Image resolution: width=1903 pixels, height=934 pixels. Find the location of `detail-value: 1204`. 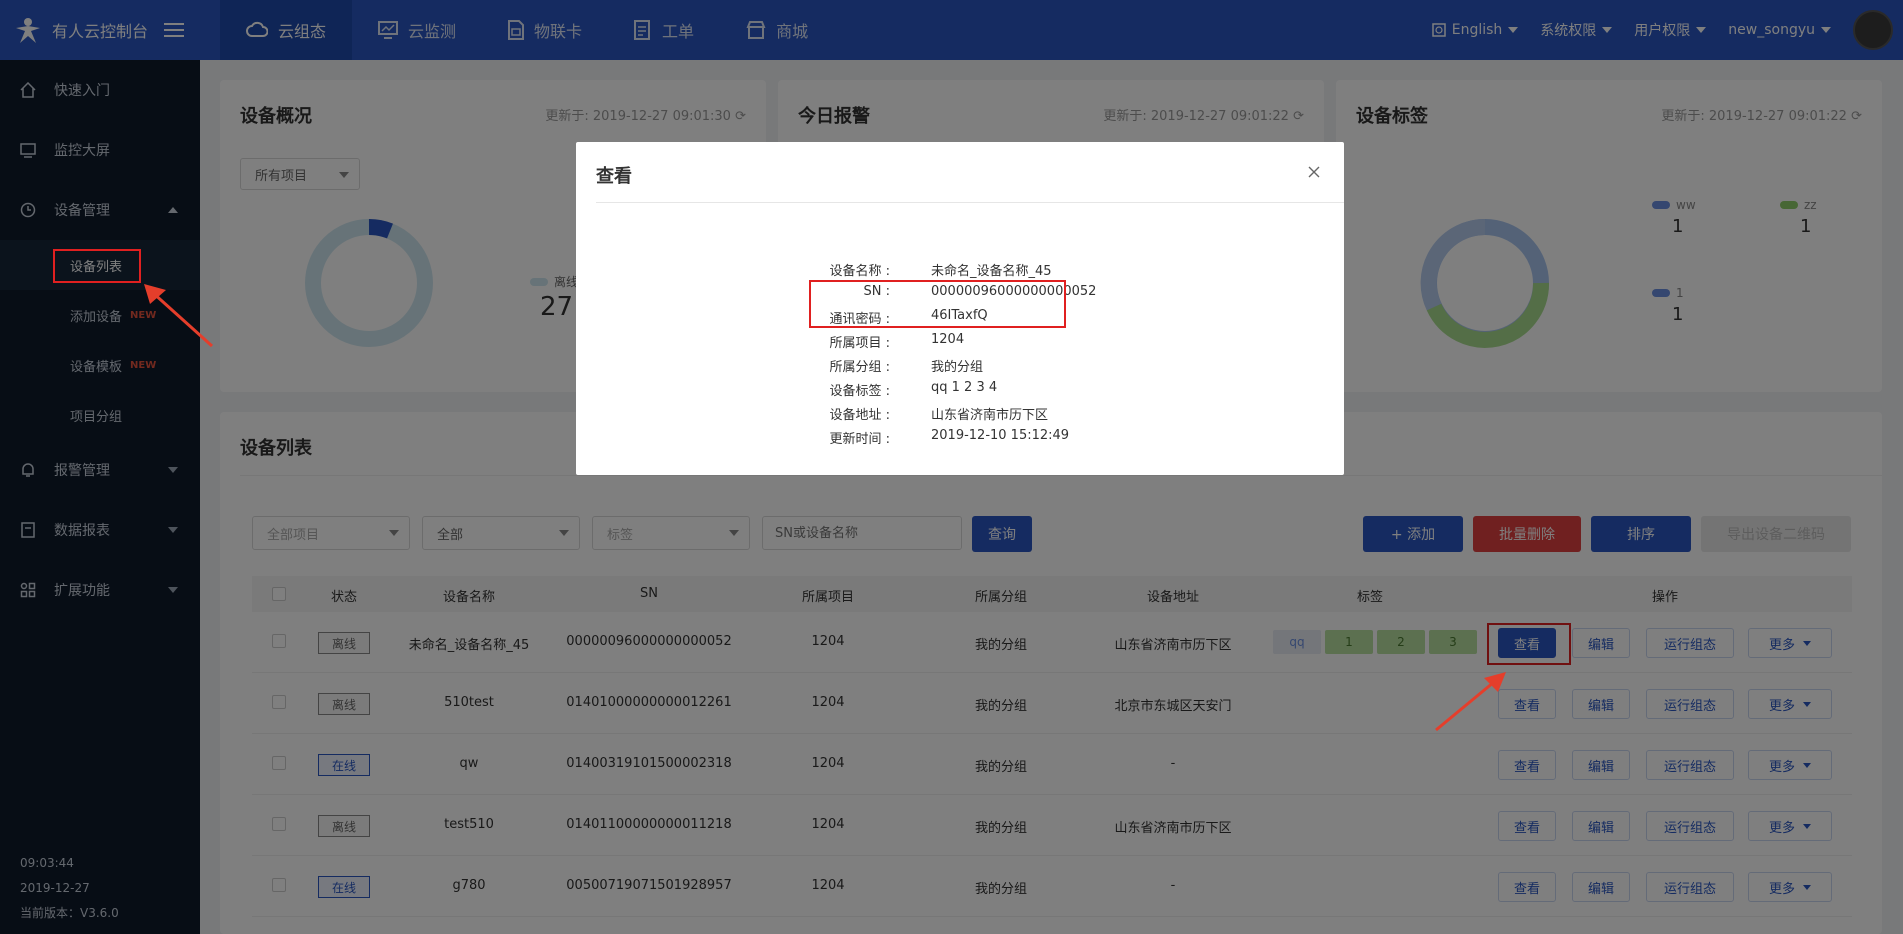

detail-value: 1204 is located at coordinates (948, 339).